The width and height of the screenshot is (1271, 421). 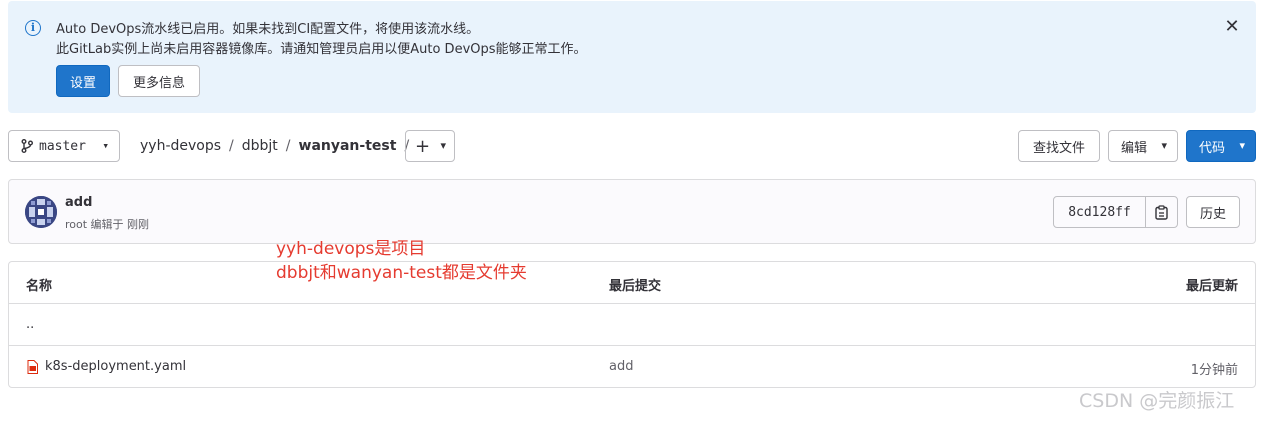 What do you see at coordinates (115, 366) in the screenshot?
I see `file-name-link: k8s-deployment.yaml` at bounding box center [115, 366].